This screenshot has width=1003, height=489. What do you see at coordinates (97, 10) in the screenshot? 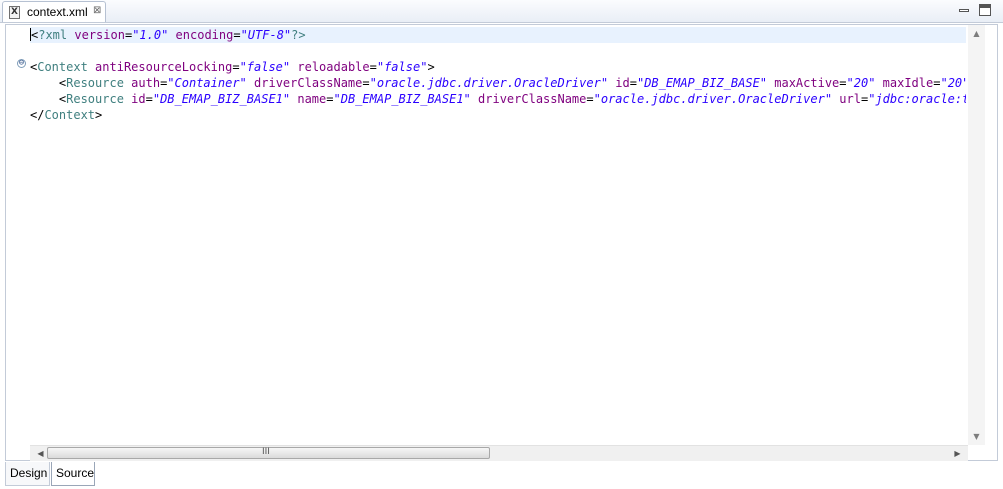
I see `close-icon: ⊠` at bounding box center [97, 10].